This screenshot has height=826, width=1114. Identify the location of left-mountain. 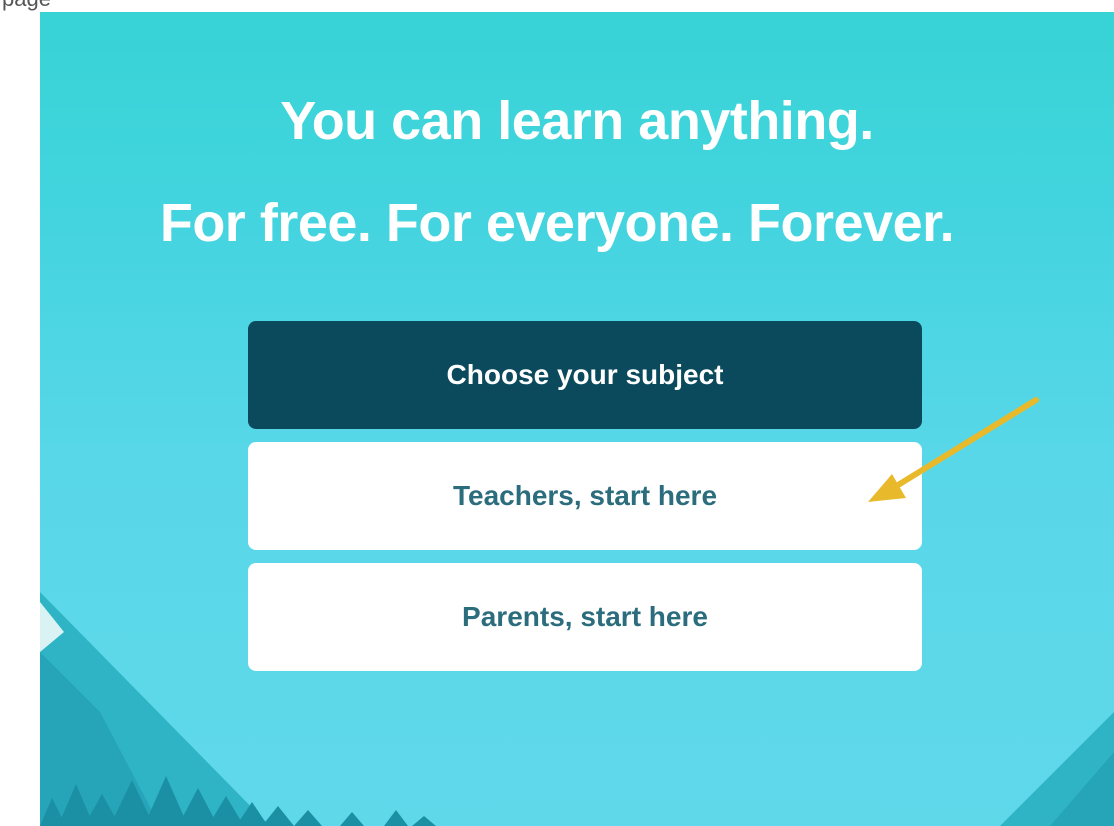
(155, 709).